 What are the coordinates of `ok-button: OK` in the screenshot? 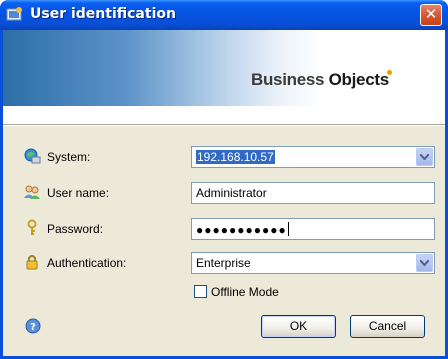 It's located at (298, 326).